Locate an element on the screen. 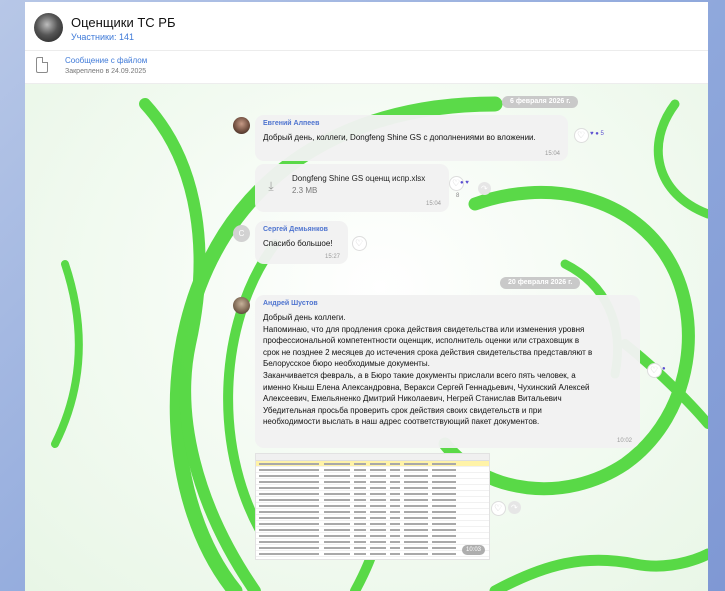 Image resolution: width=725 pixels, height=591 pixels. message-bubble: Сергей Демьянков Спасибо большое! 15:27 is located at coordinates (301, 242).